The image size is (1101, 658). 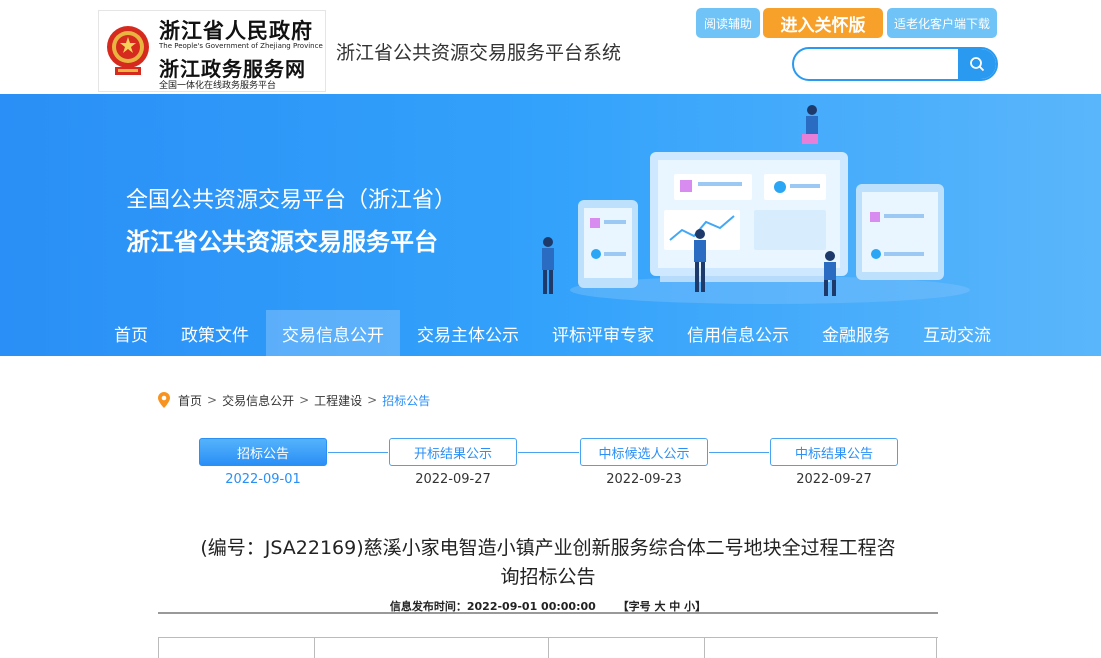 What do you see at coordinates (406, 400) in the screenshot?
I see `breadcrumb-current: 招标公告` at bounding box center [406, 400].